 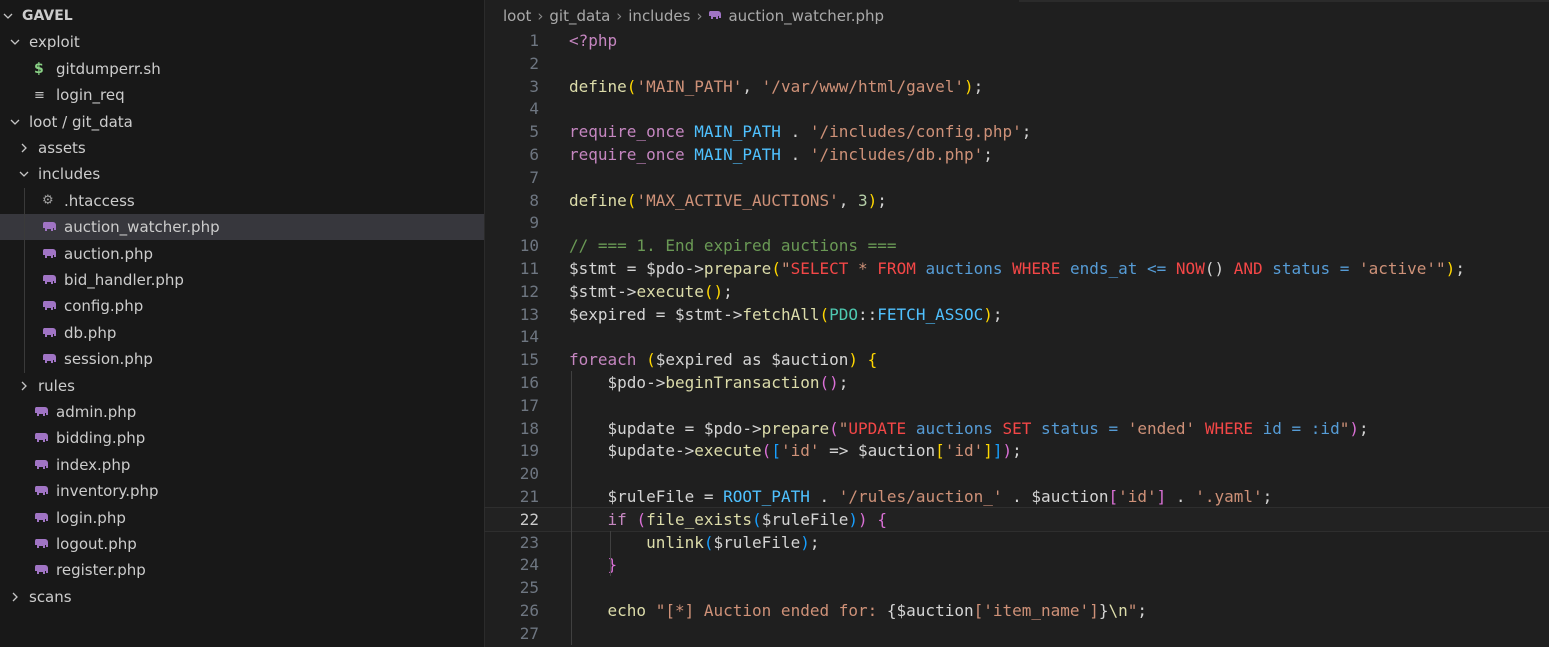 What do you see at coordinates (534, 132) in the screenshot?
I see `line-number: 5` at bounding box center [534, 132].